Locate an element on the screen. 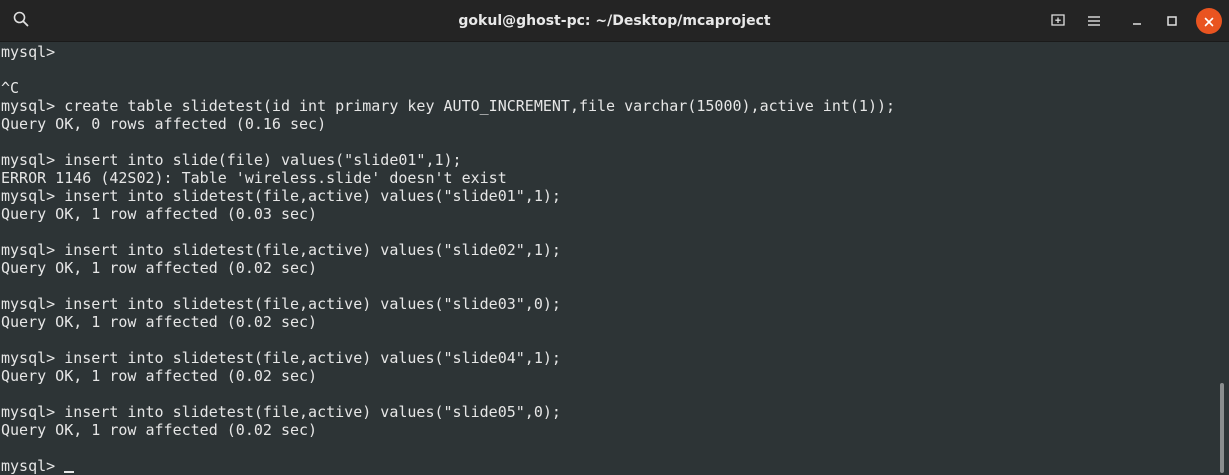  minimize-button is located at coordinates (1137, 21).